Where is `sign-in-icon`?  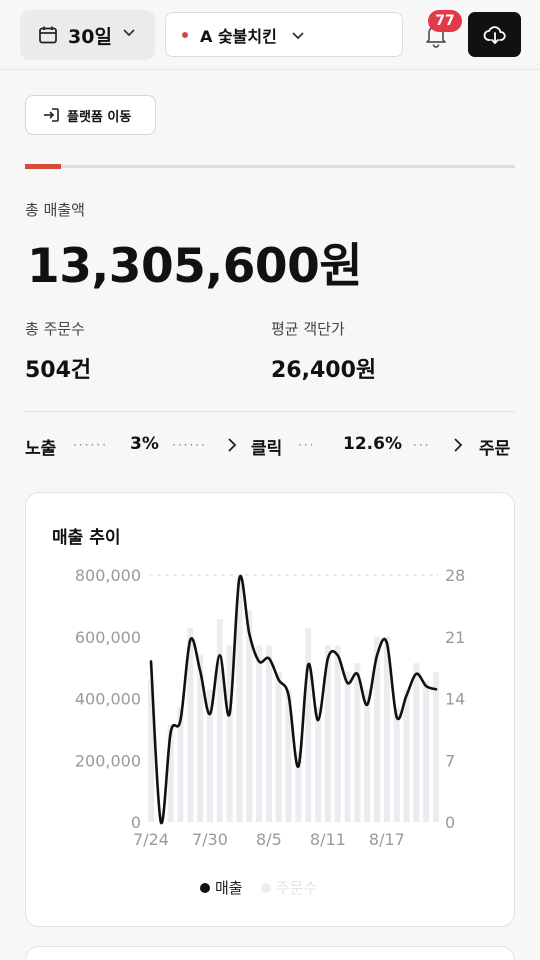 sign-in-icon is located at coordinates (51, 115).